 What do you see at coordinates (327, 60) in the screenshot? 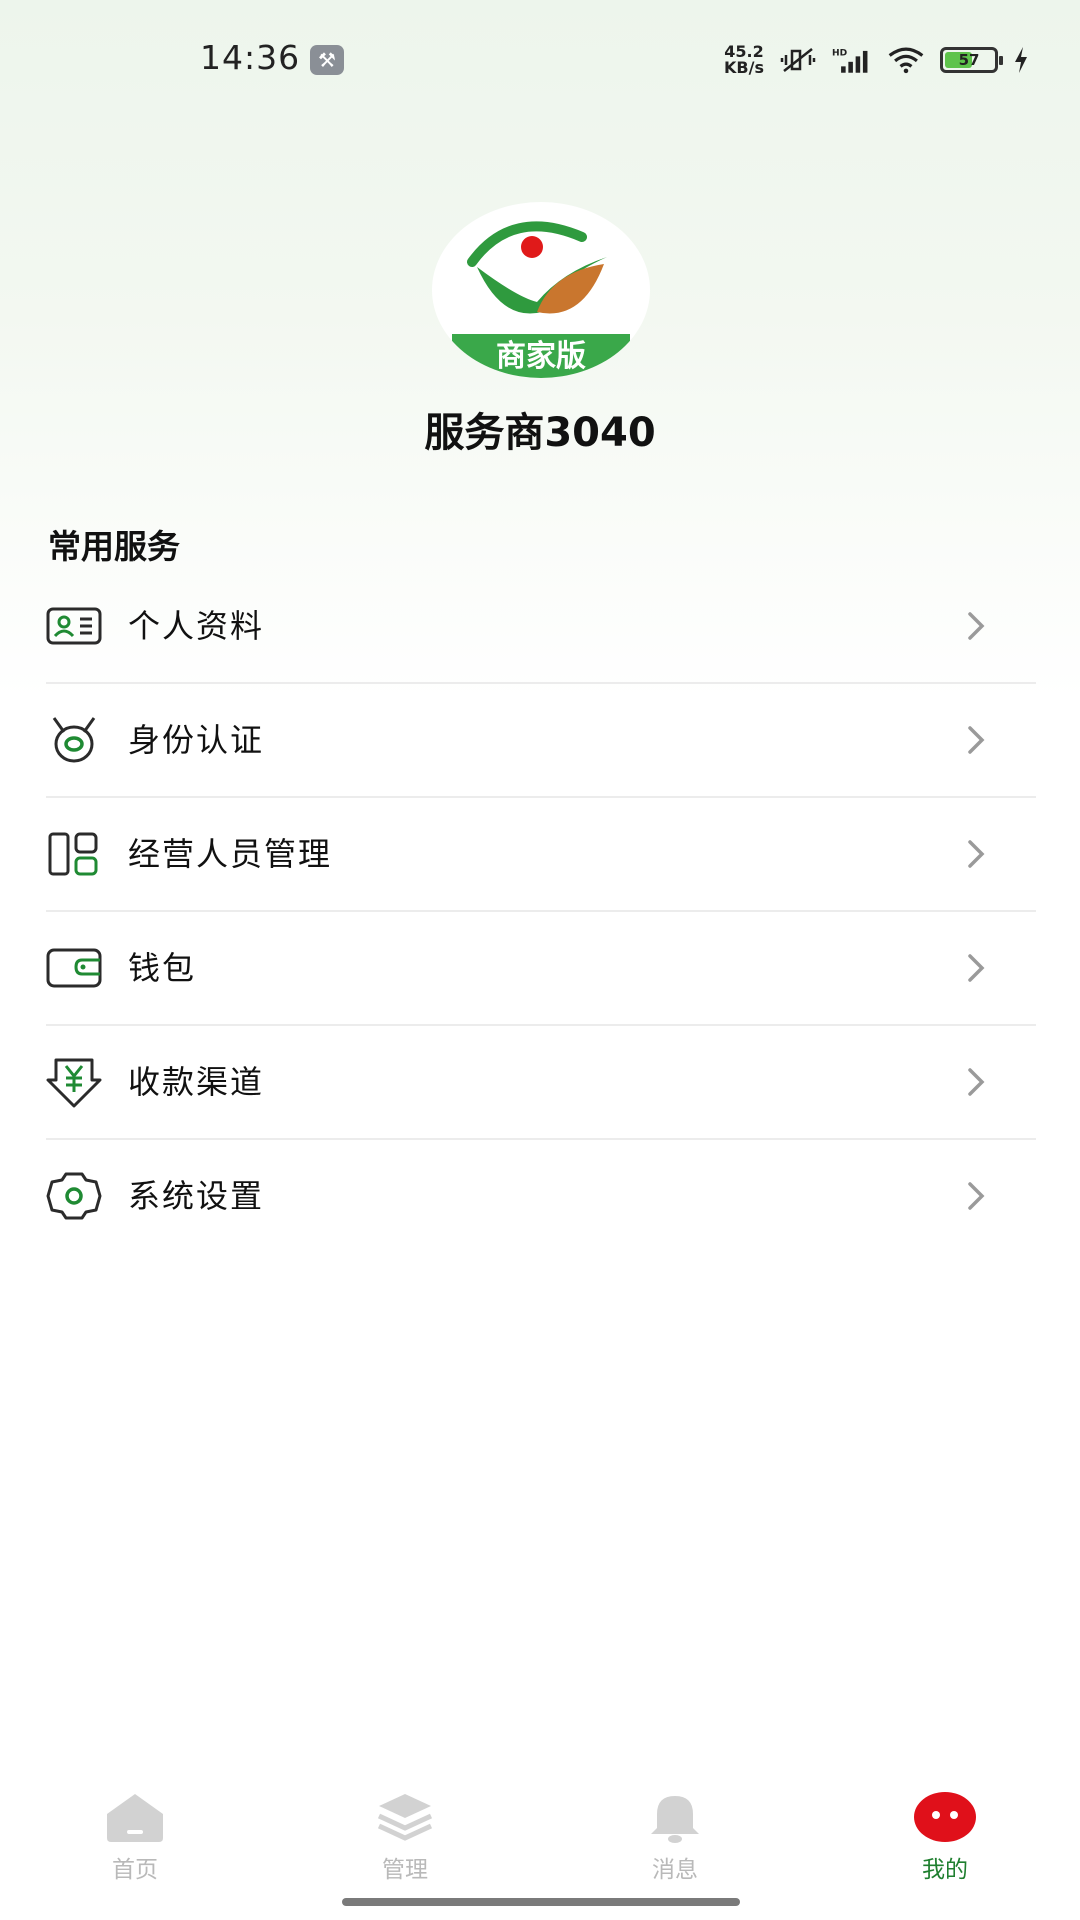
I see `wrench-icon: ⚒` at bounding box center [327, 60].